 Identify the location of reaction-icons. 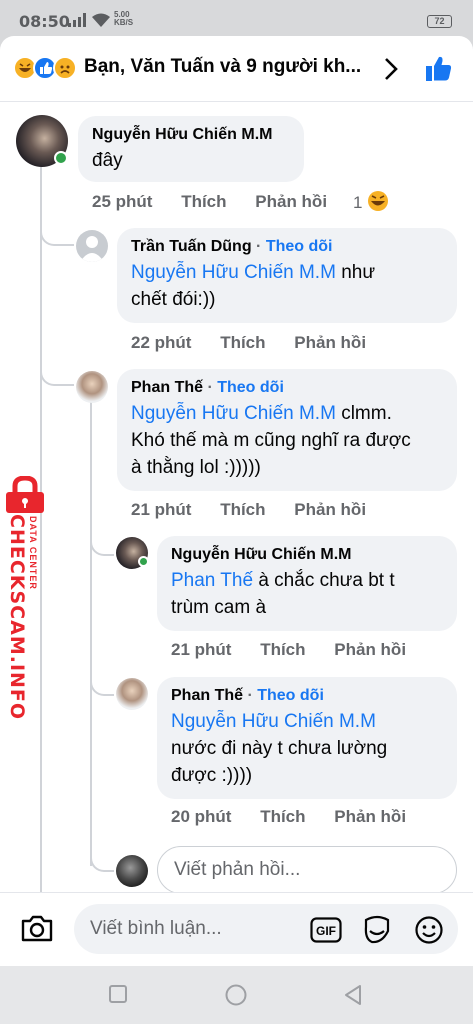
(46, 68).